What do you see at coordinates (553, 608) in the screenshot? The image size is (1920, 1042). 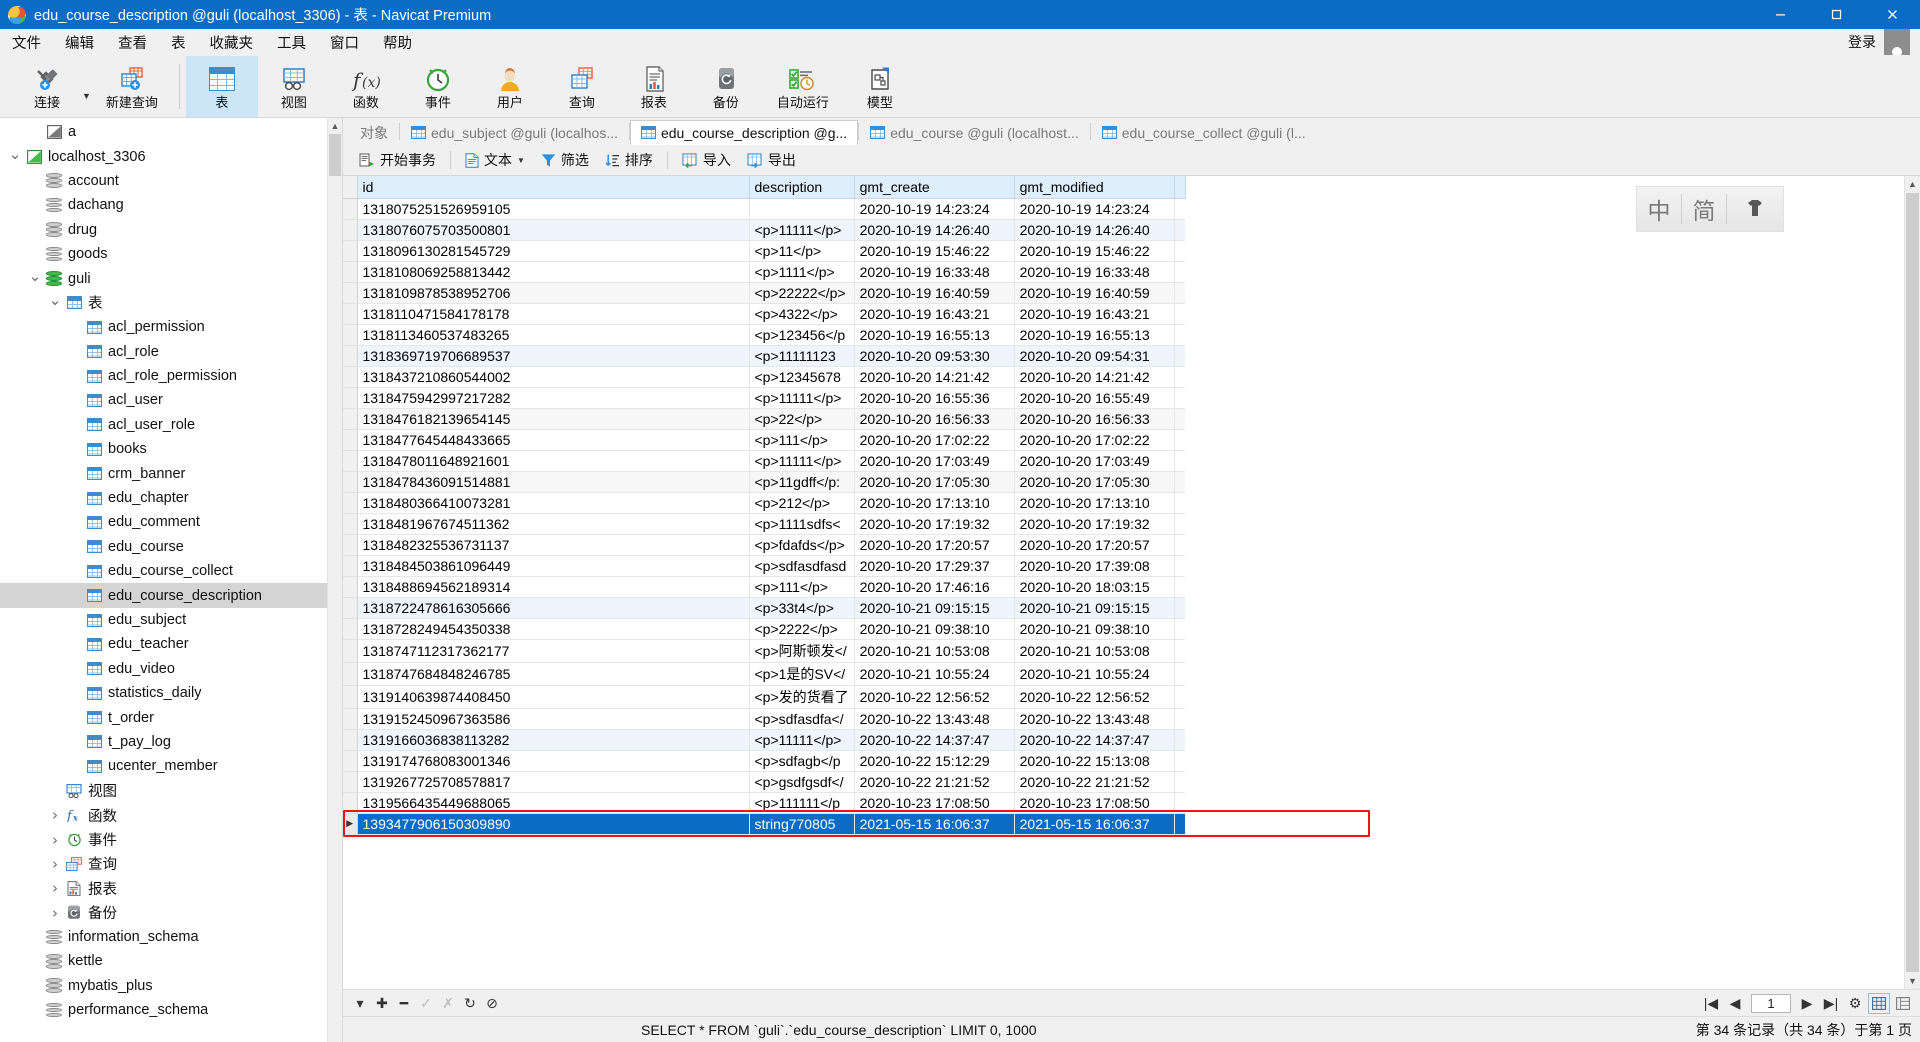 I see `cell-id: 1318722478616305666` at bounding box center [553, 608].